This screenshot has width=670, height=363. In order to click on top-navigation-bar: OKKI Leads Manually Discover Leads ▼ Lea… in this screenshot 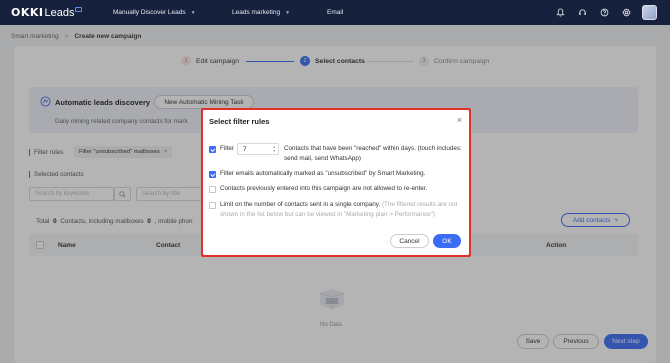, I will do `click(335, 12)`.